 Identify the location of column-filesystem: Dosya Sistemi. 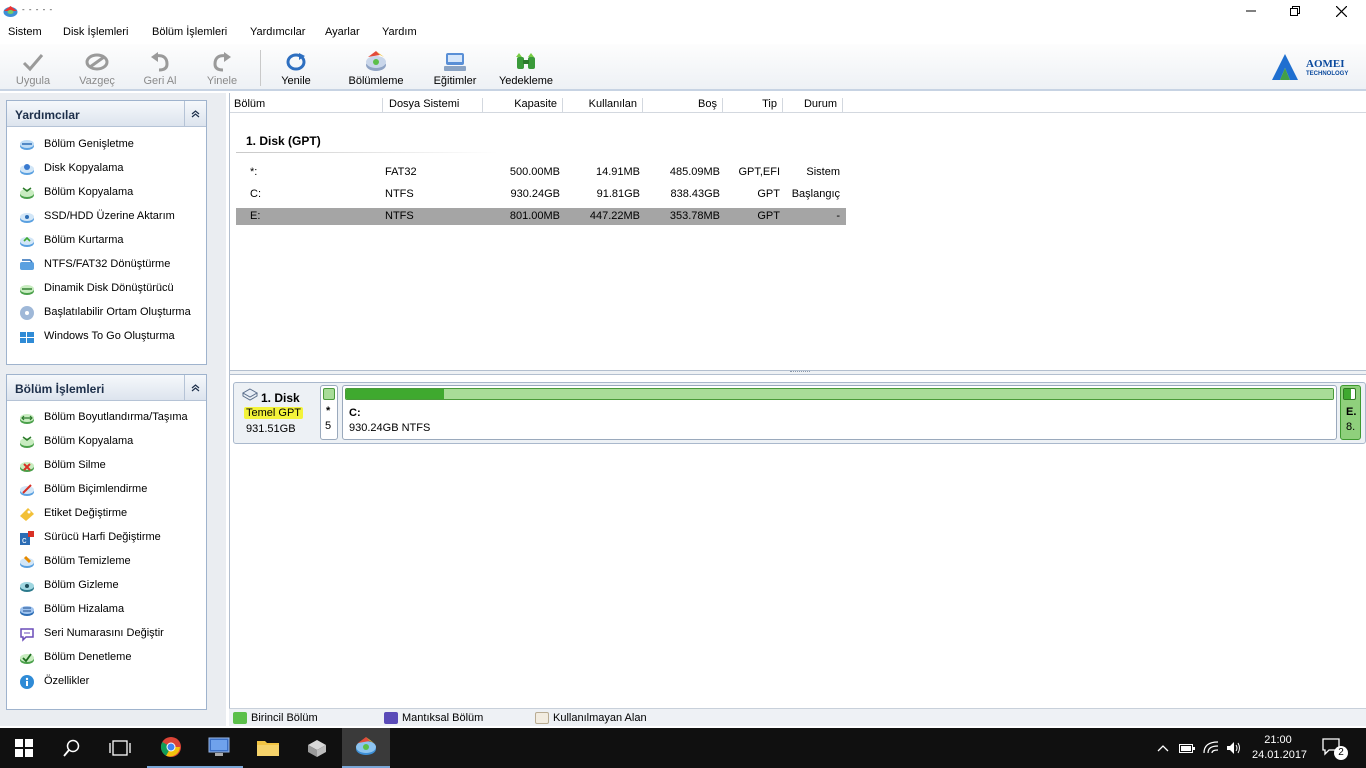
(433, 105).